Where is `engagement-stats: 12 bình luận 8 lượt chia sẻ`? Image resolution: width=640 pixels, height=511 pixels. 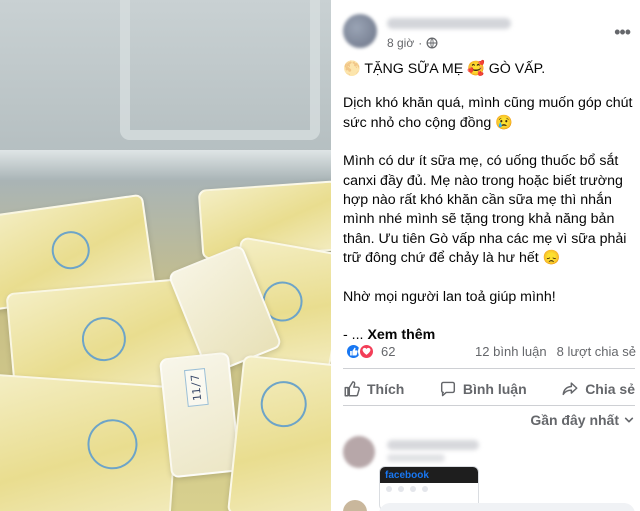
engagement-stats: 12 bình luận 8 lượt chia sẻ is located at coordinates (555, 351).